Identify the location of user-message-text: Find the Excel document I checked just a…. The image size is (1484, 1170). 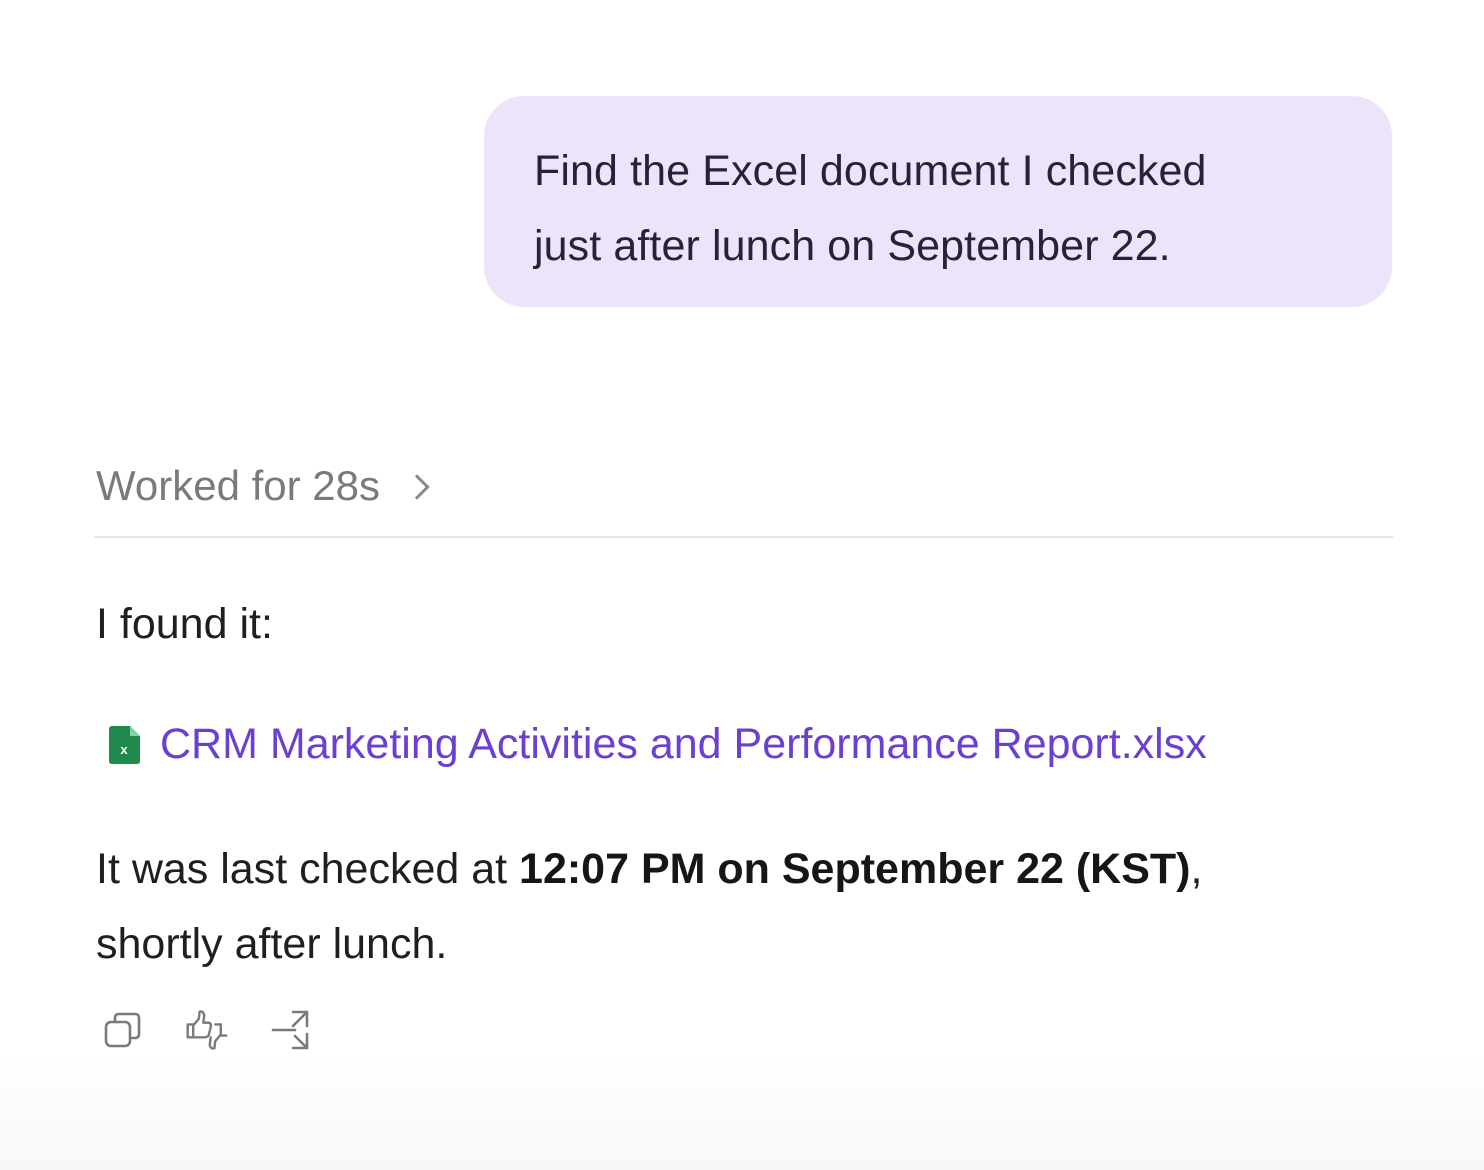
(938, 209).